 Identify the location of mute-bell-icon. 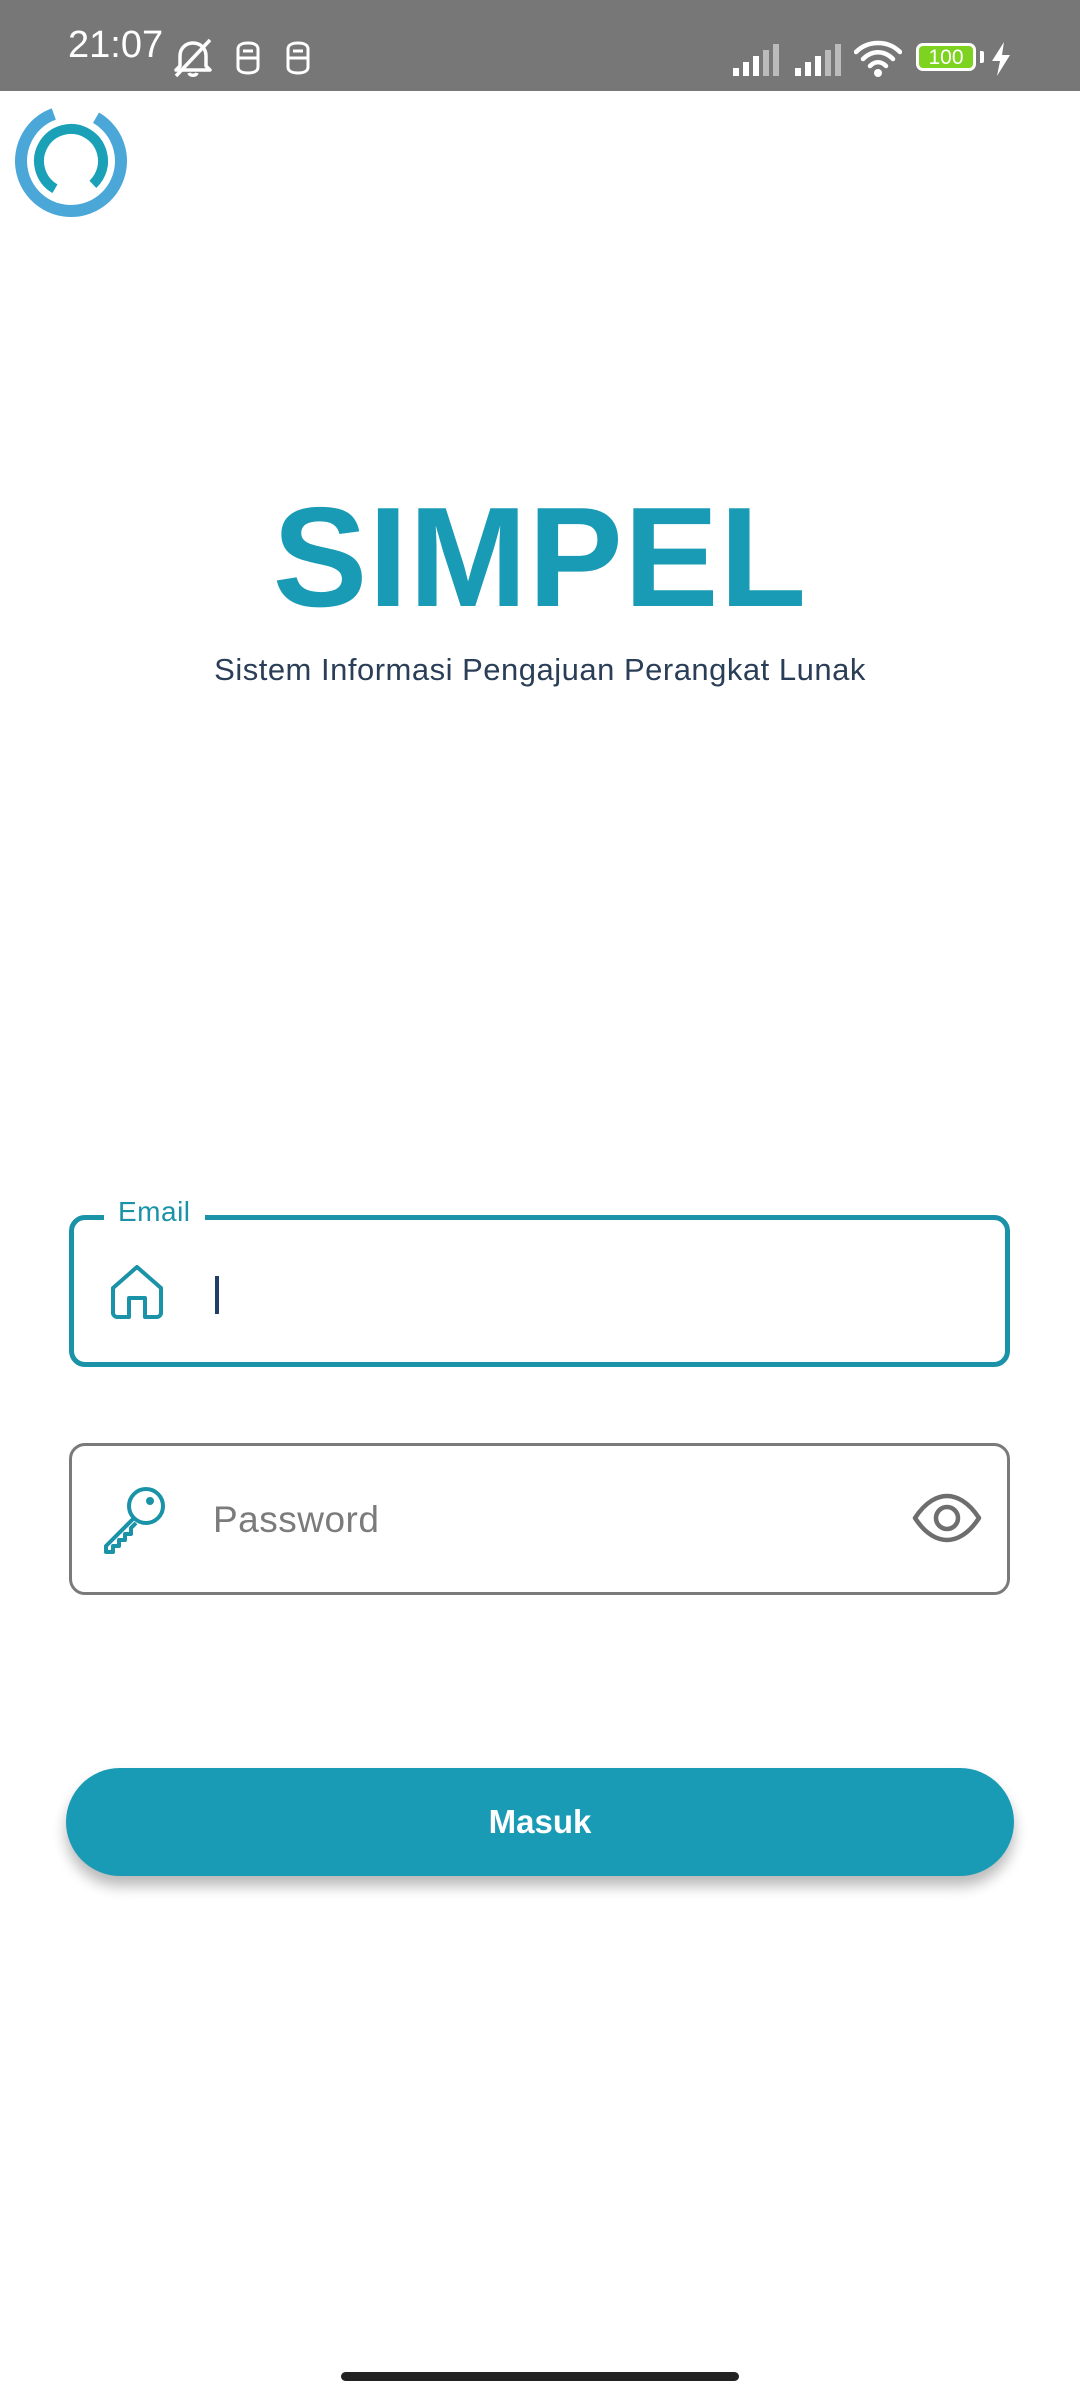
(193, 58).